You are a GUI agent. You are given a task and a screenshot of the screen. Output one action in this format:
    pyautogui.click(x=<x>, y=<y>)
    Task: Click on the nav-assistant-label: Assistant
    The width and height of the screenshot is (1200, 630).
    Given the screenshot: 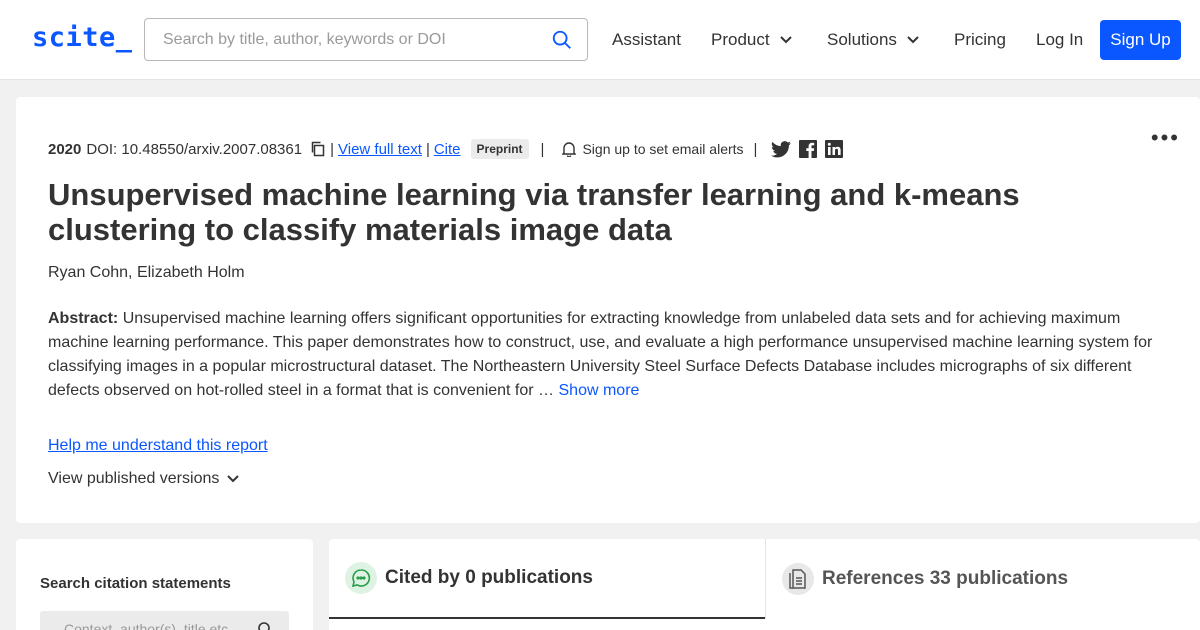 What is the action you would take?
    pyautogui.click(x=646, y=39)
    